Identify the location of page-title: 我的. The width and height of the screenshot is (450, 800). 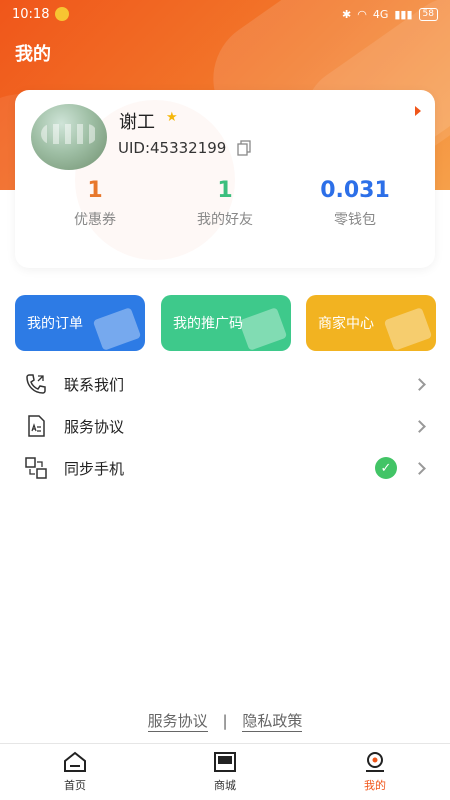
(33, 54).